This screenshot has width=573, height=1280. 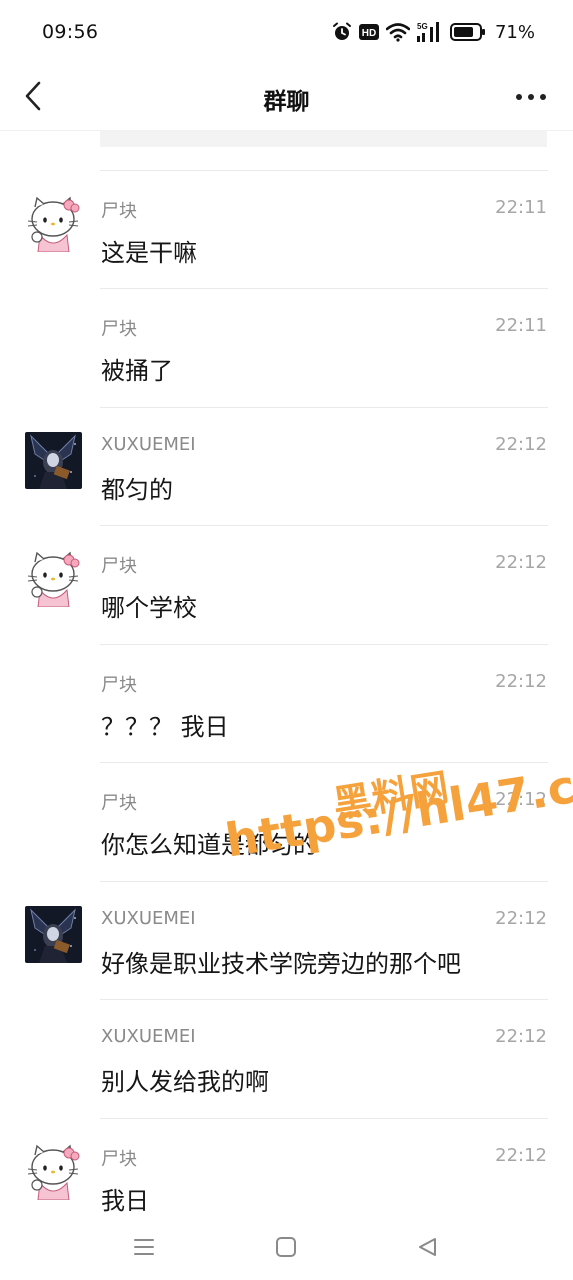 I want to click on recent-apps-button, so click(x=144, y=1247).